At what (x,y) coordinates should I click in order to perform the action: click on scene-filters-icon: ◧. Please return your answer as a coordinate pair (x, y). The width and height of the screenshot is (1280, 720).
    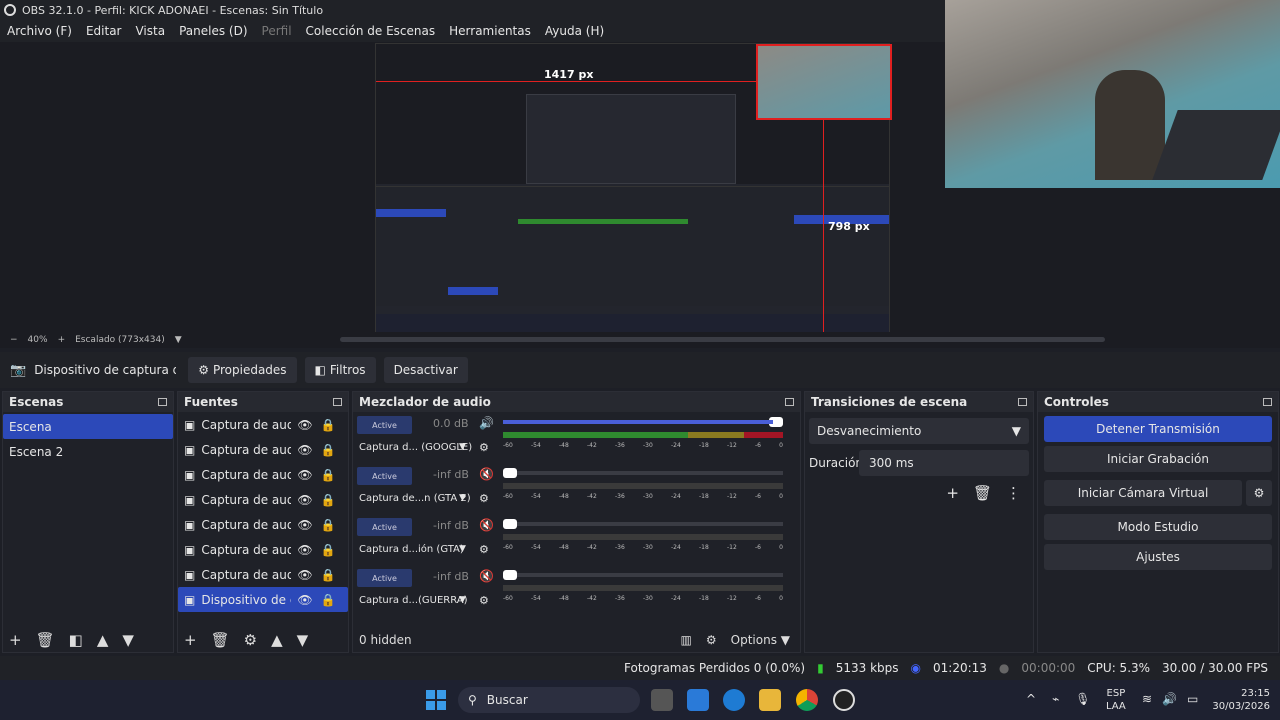
    Looking at the image, I should click on (76, 640).